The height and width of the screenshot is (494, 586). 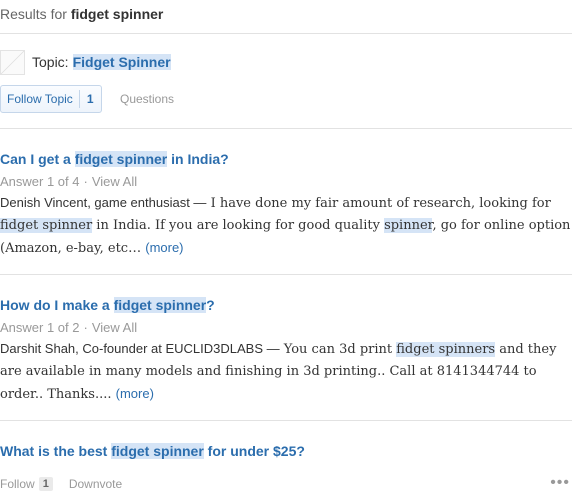 I want to click on answer-count: Answer 1 of 4, so click(x=40, y=181).